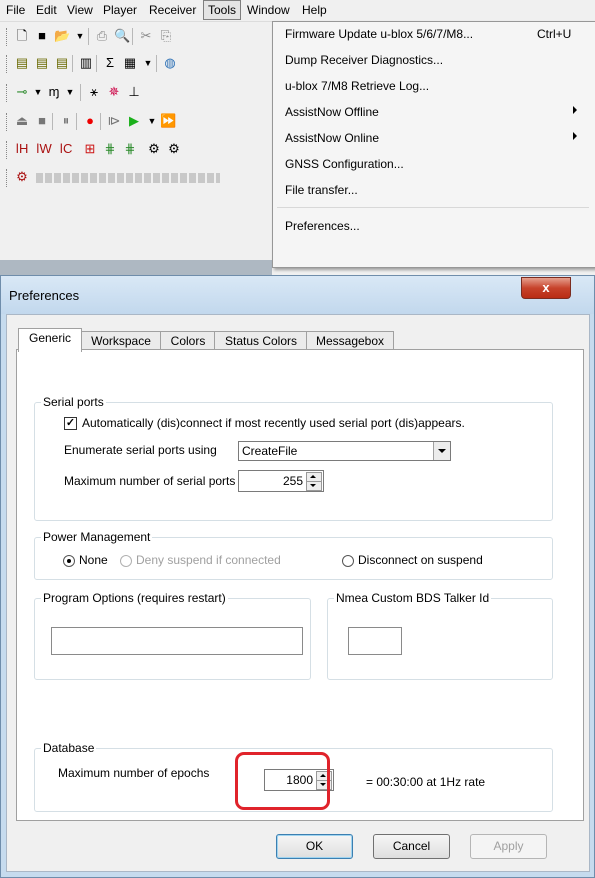 This screenshot has height=878, width=595. I want to click on power-disconnect-label: Disconnect on suspend, so click(420, 560).